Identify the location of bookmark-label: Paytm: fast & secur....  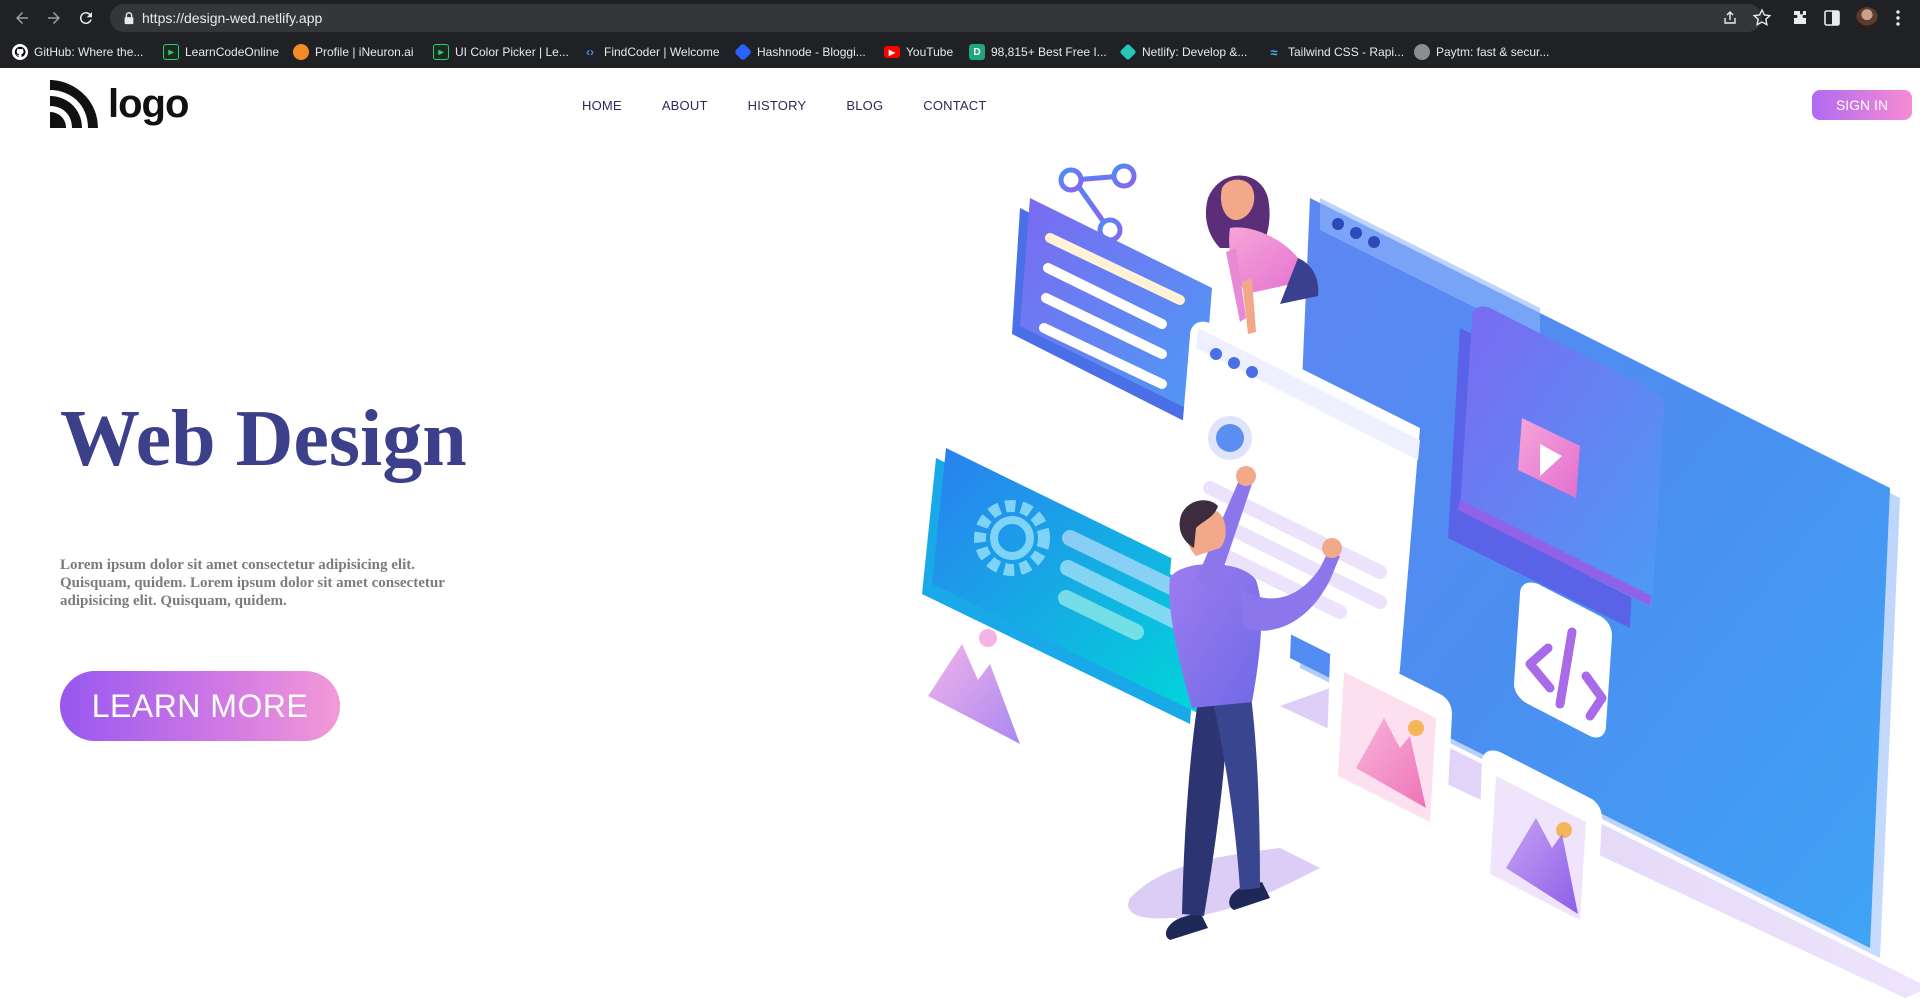
(1493, 52).